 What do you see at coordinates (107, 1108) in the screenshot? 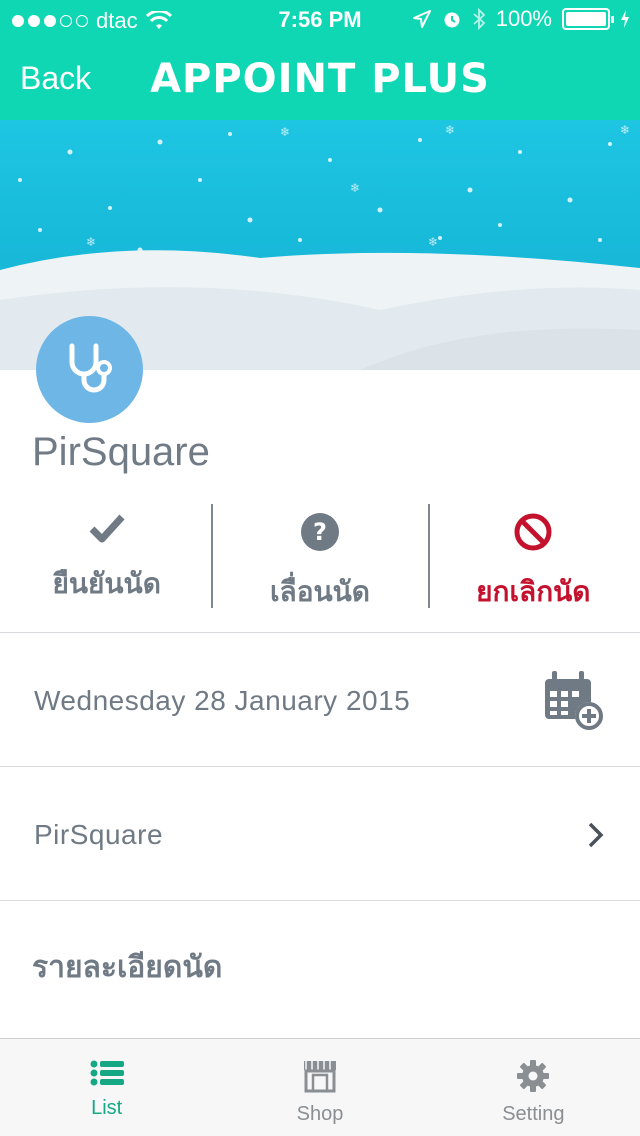
I see `tab-list-label: List` at bounding box center [107, 1108].